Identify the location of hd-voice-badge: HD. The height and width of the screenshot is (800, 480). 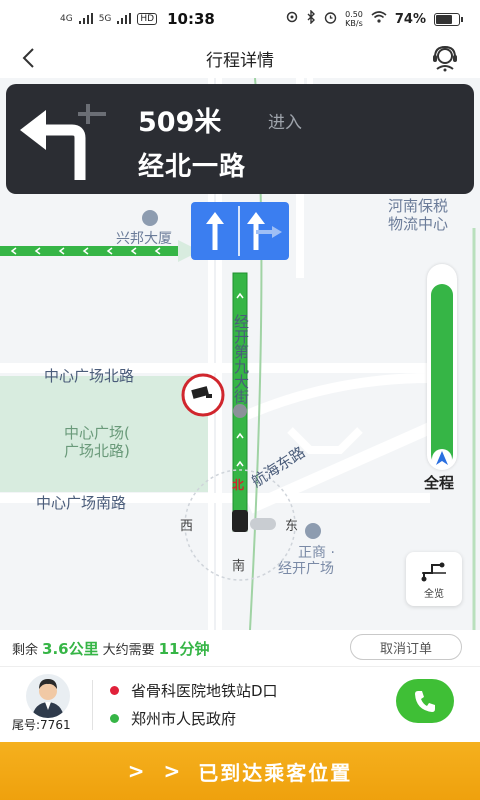
(147, 19).